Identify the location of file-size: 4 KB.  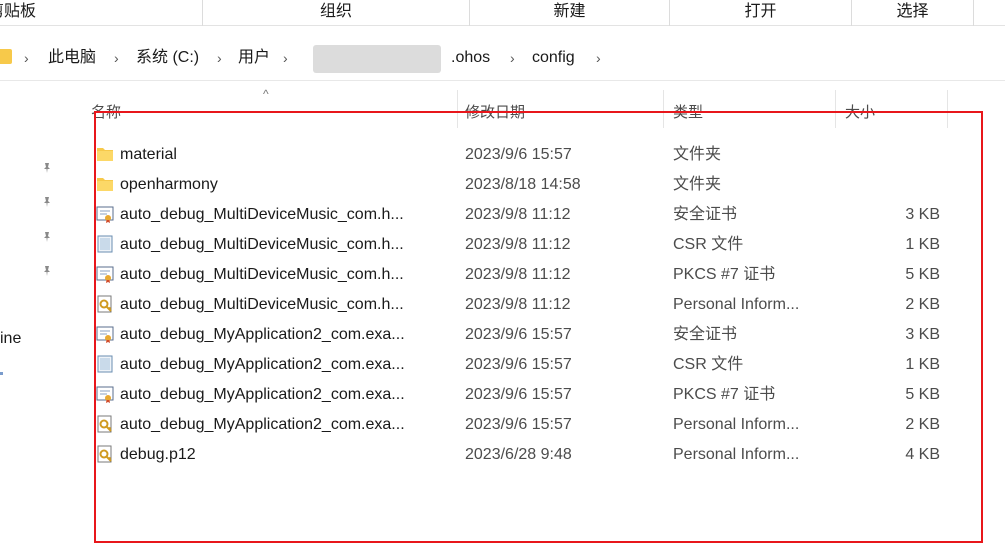
(922, 454).